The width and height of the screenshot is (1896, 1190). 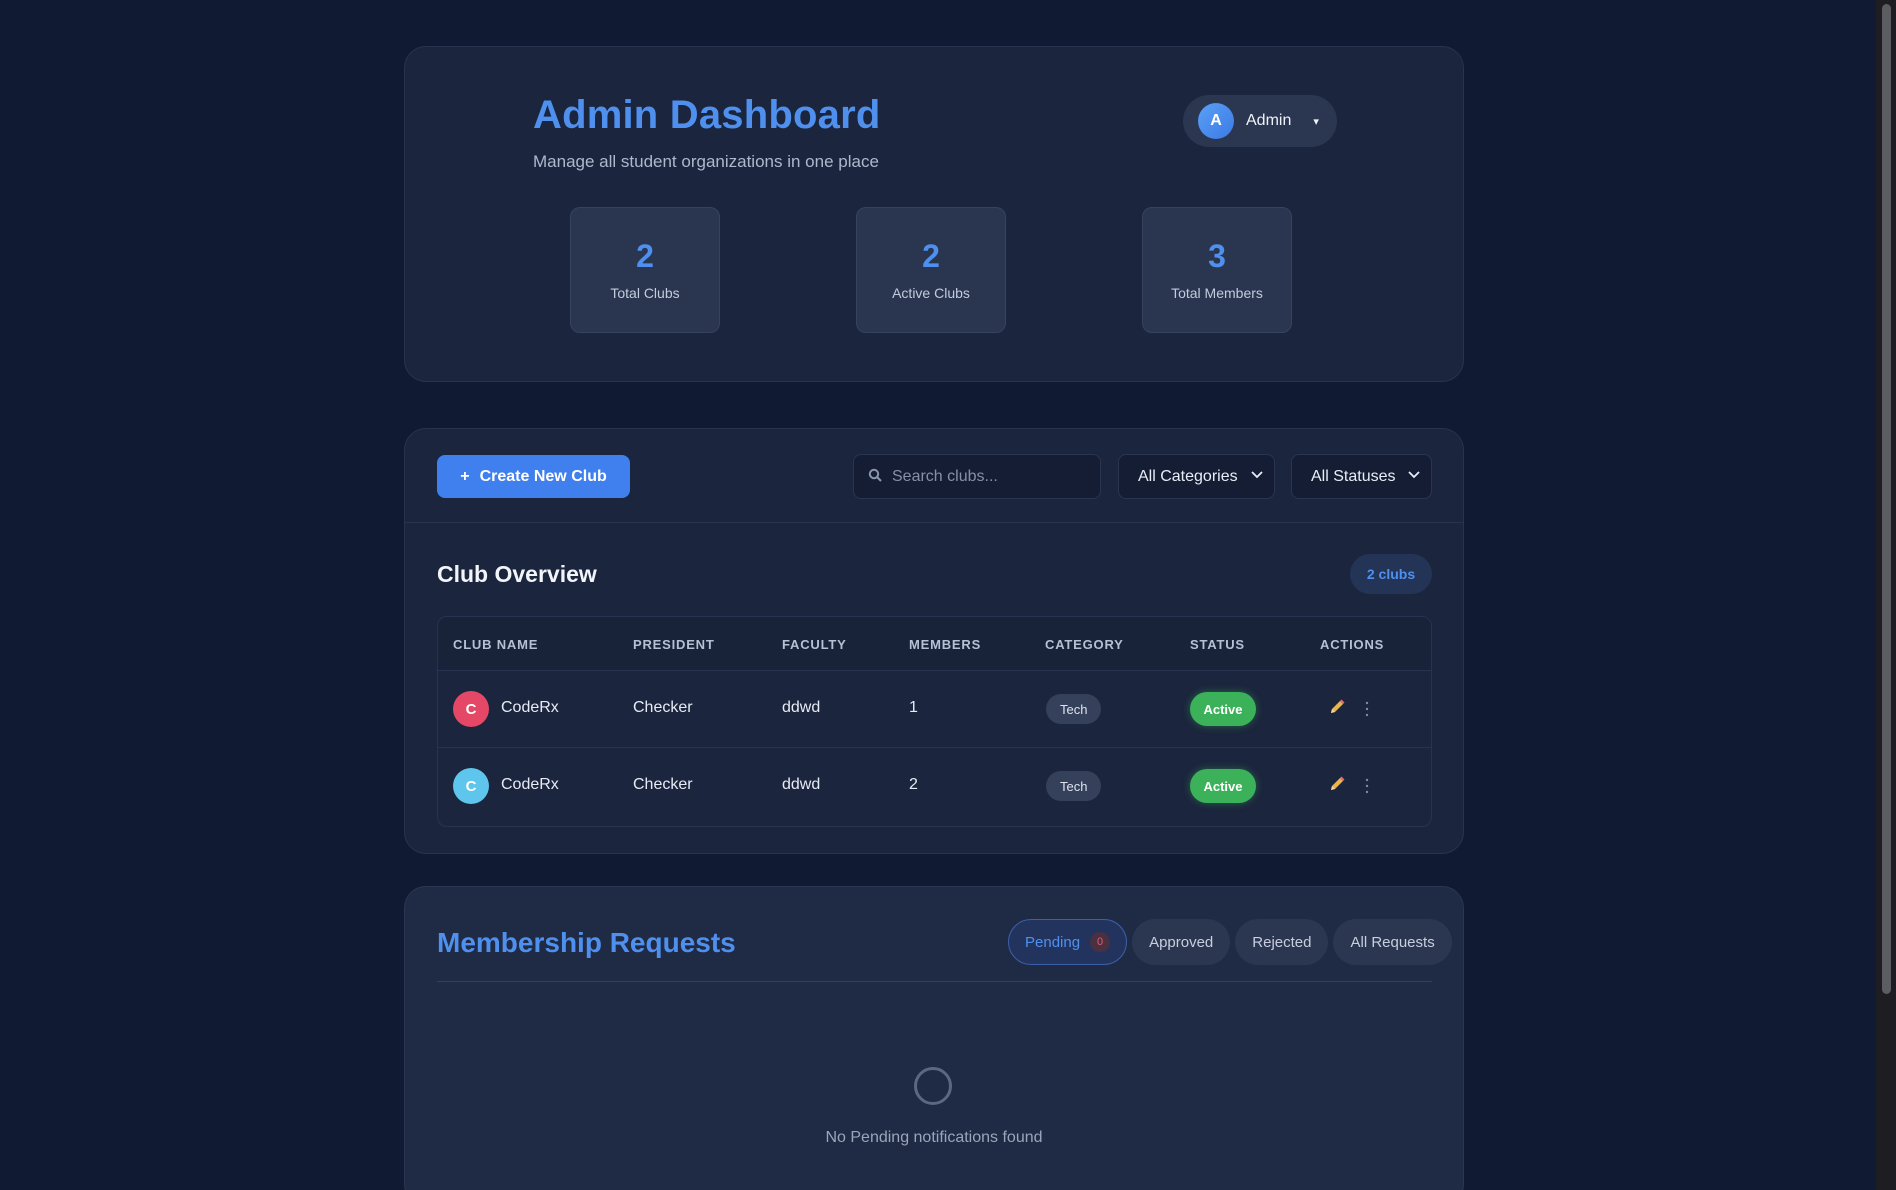 What do you see at coordinates (1217, 293) in the screenshot?
I see `stat-label: Total Members` at bounding box center [1217, 293].